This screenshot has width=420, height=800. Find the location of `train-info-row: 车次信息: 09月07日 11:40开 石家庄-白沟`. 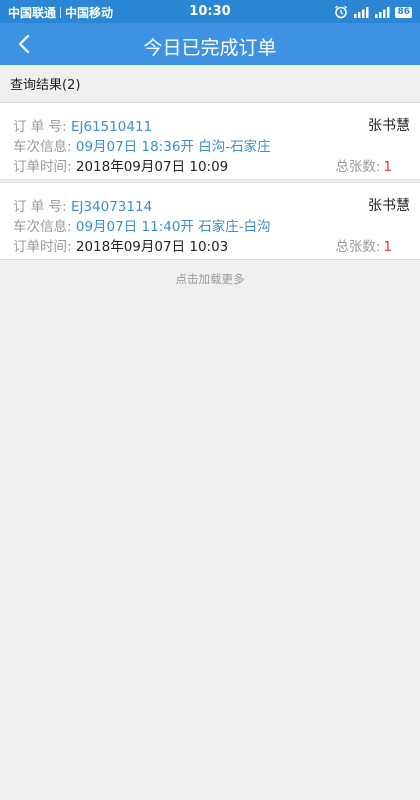

train-info-row: 车次信息: 09月07日 11:40开 石家庄-白沟 is located at coordinates (142, 225).